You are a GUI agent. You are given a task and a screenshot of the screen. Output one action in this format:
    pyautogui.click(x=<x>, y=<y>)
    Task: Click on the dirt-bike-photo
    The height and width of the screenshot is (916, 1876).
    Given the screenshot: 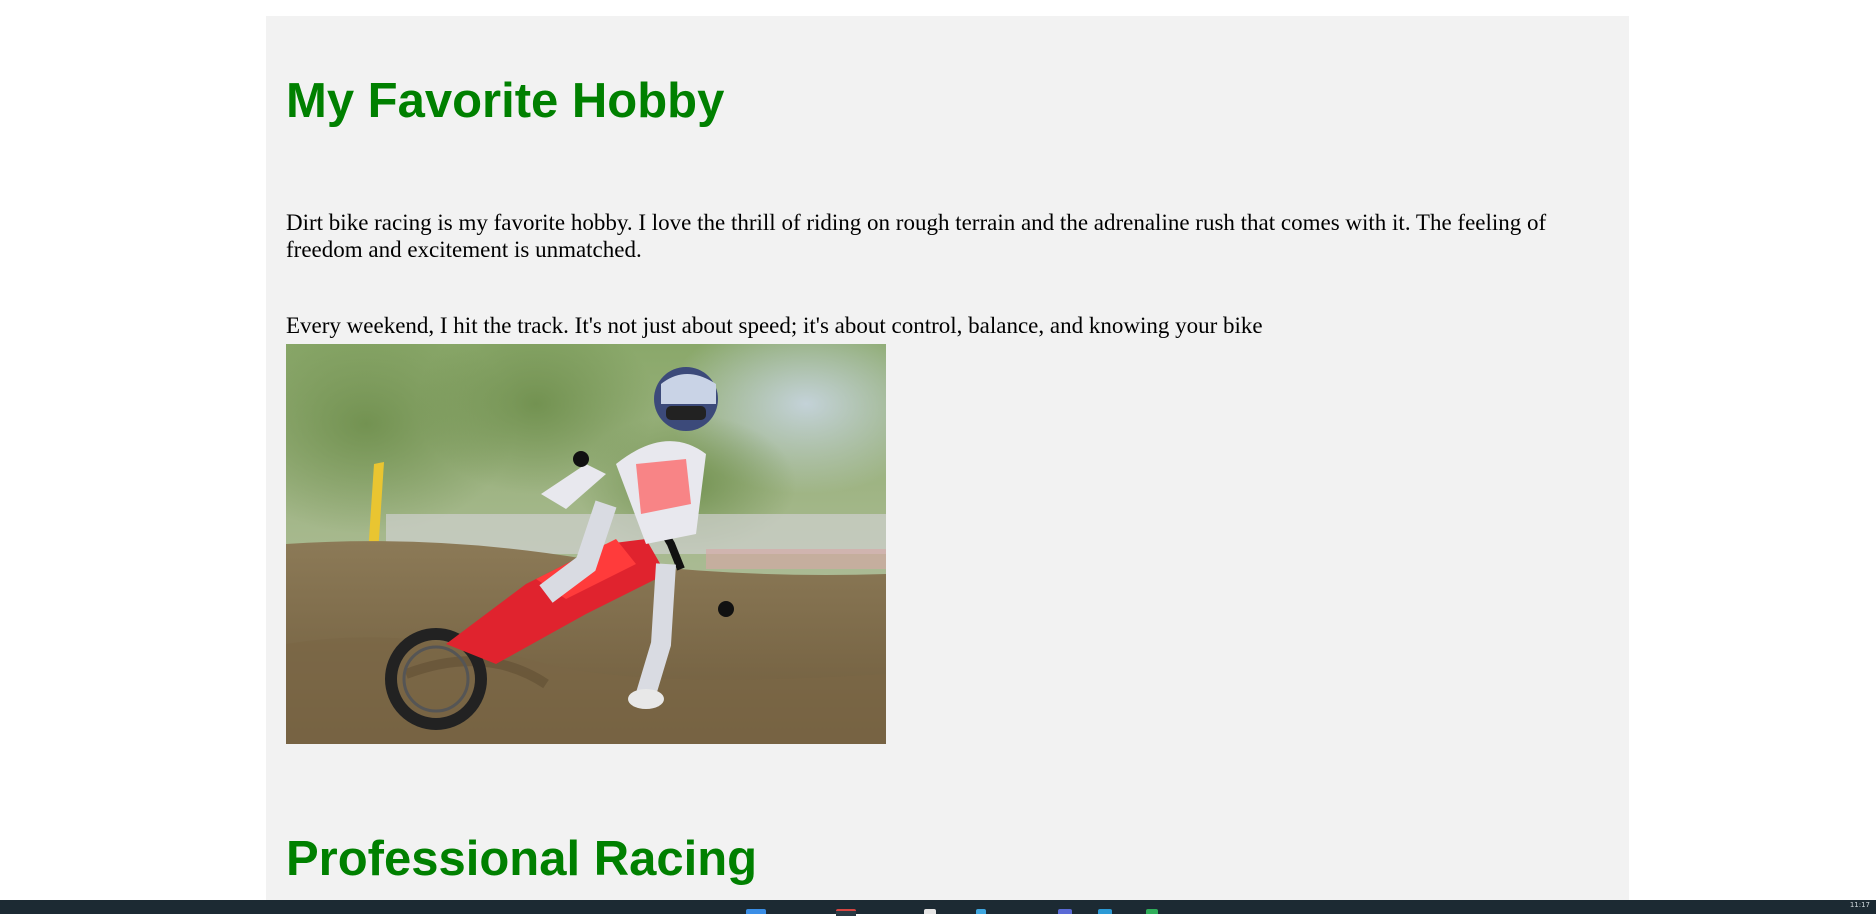 What is the action you would take?
    pyautogui.click(x=586, y=544)
    